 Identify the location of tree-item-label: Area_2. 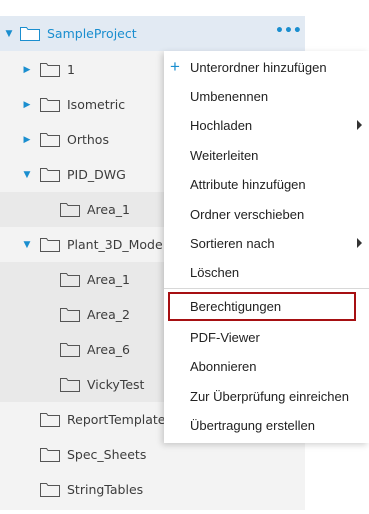
(108, 314).